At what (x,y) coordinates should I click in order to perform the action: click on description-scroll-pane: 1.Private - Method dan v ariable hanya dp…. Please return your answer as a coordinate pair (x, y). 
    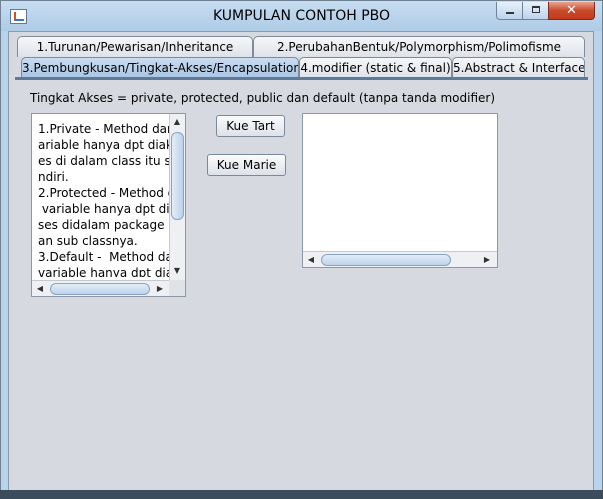
    Looking at the image, I should click on (108, 205).